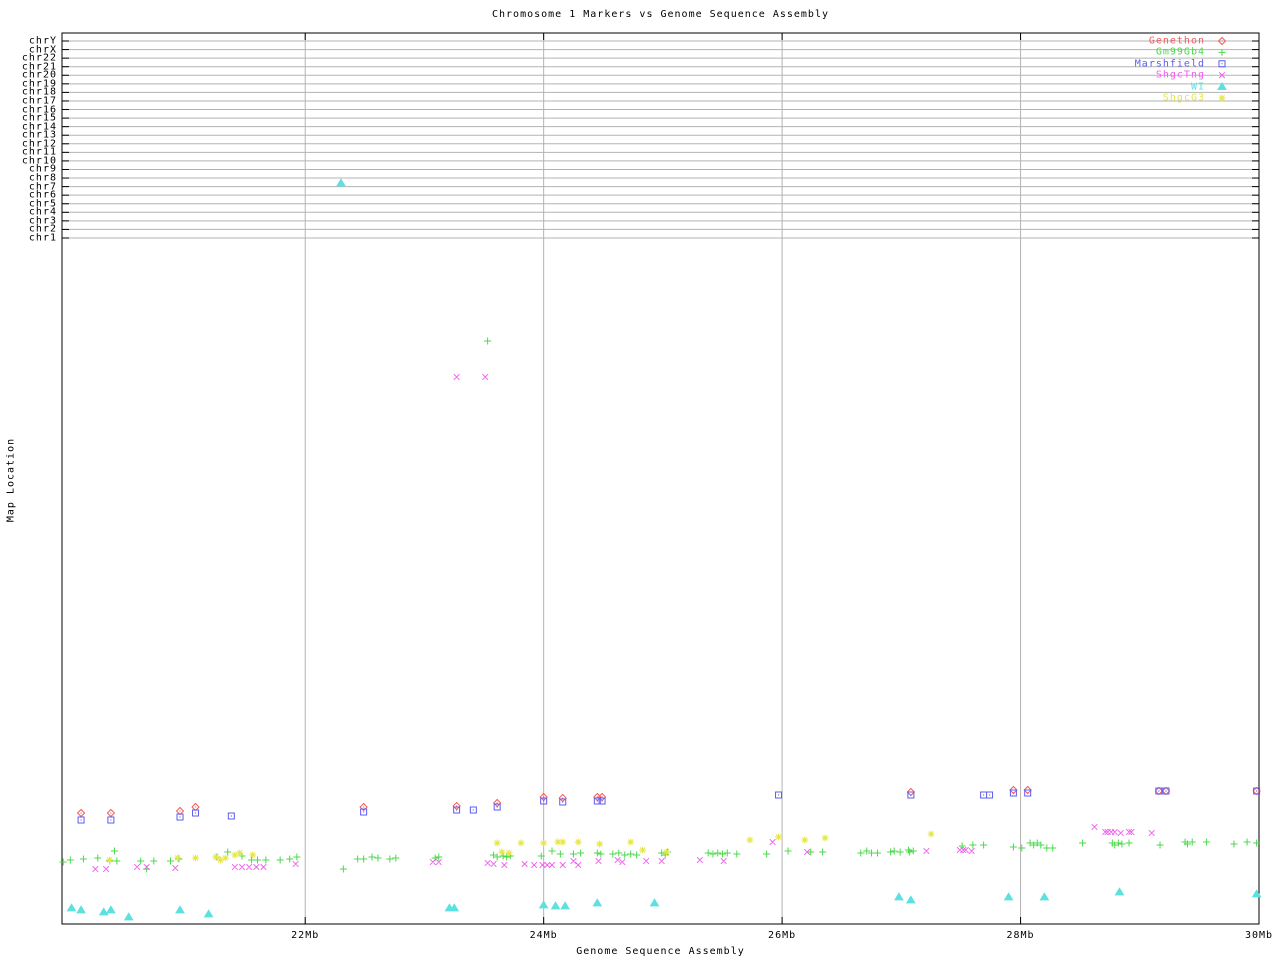  I want to click on x-tick-22Mb: 22Mb, so click(305, 935).